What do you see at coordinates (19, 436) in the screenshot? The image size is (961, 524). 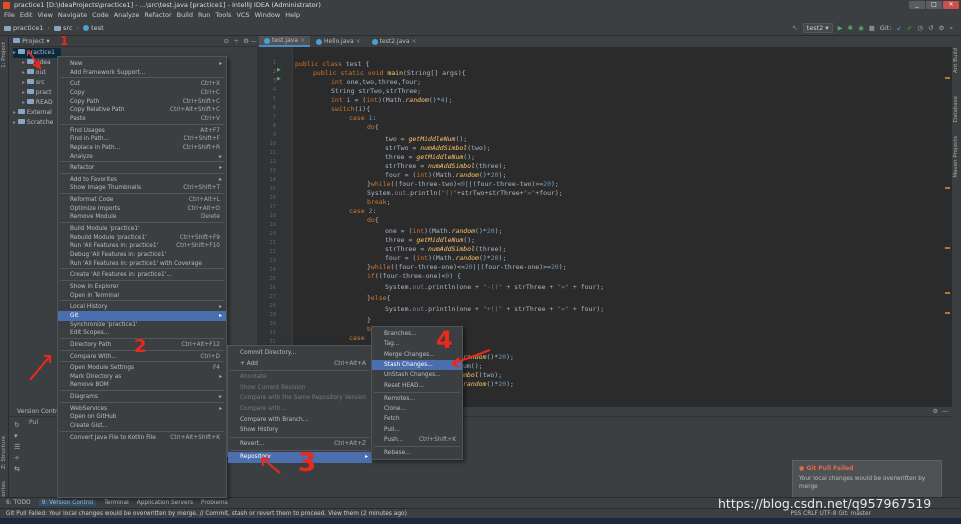 I see `expand-icon: ▾` at bounding box center [19, 436].